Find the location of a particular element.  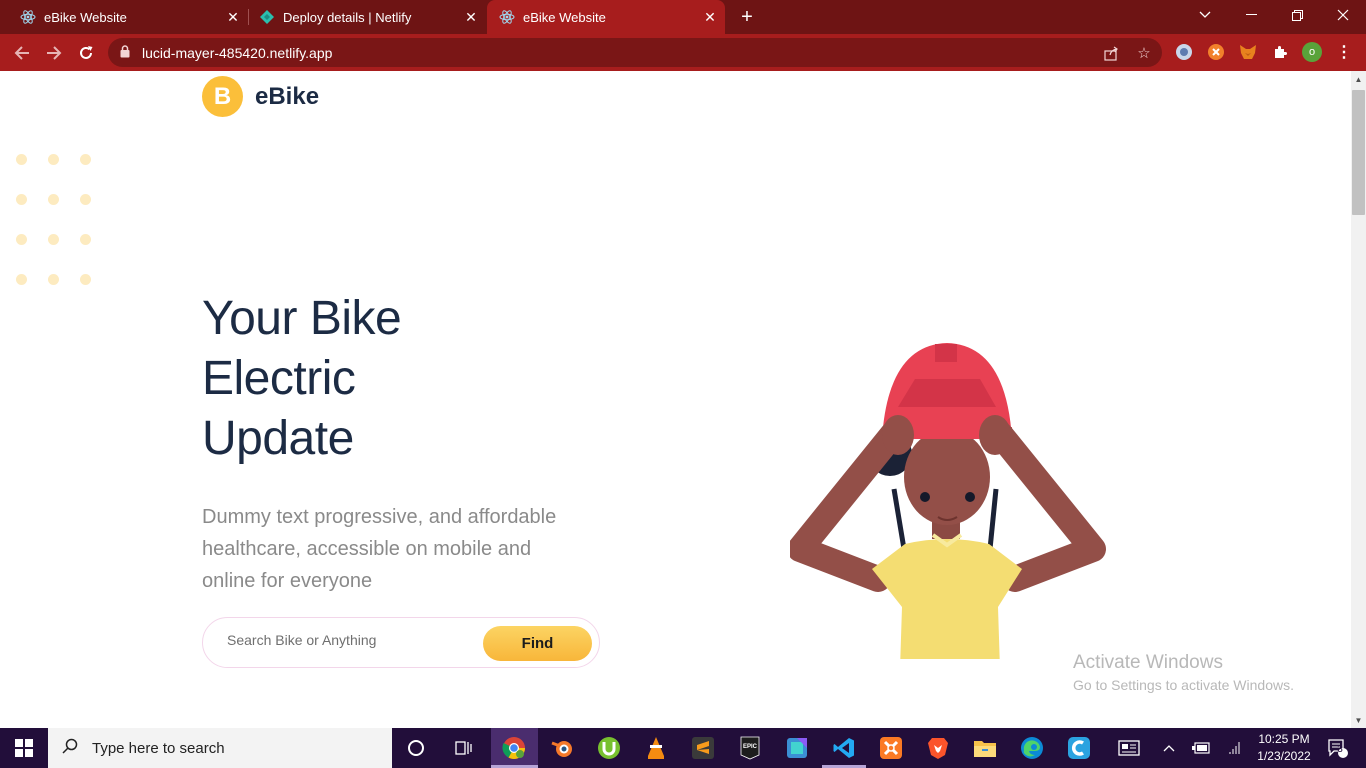

metamask-fox-icon is located at coordinates (1248, 52).